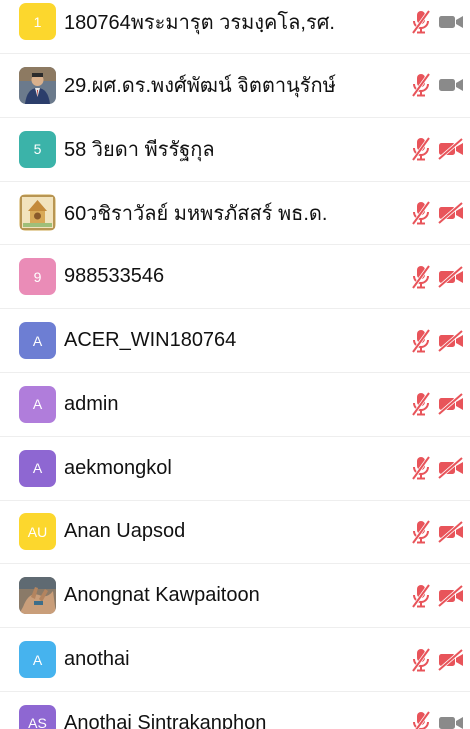  I want to click on participant-name: 60วชิราวัลย์ มหพรภัสสร์ พธ.ด., so click(196, 213).